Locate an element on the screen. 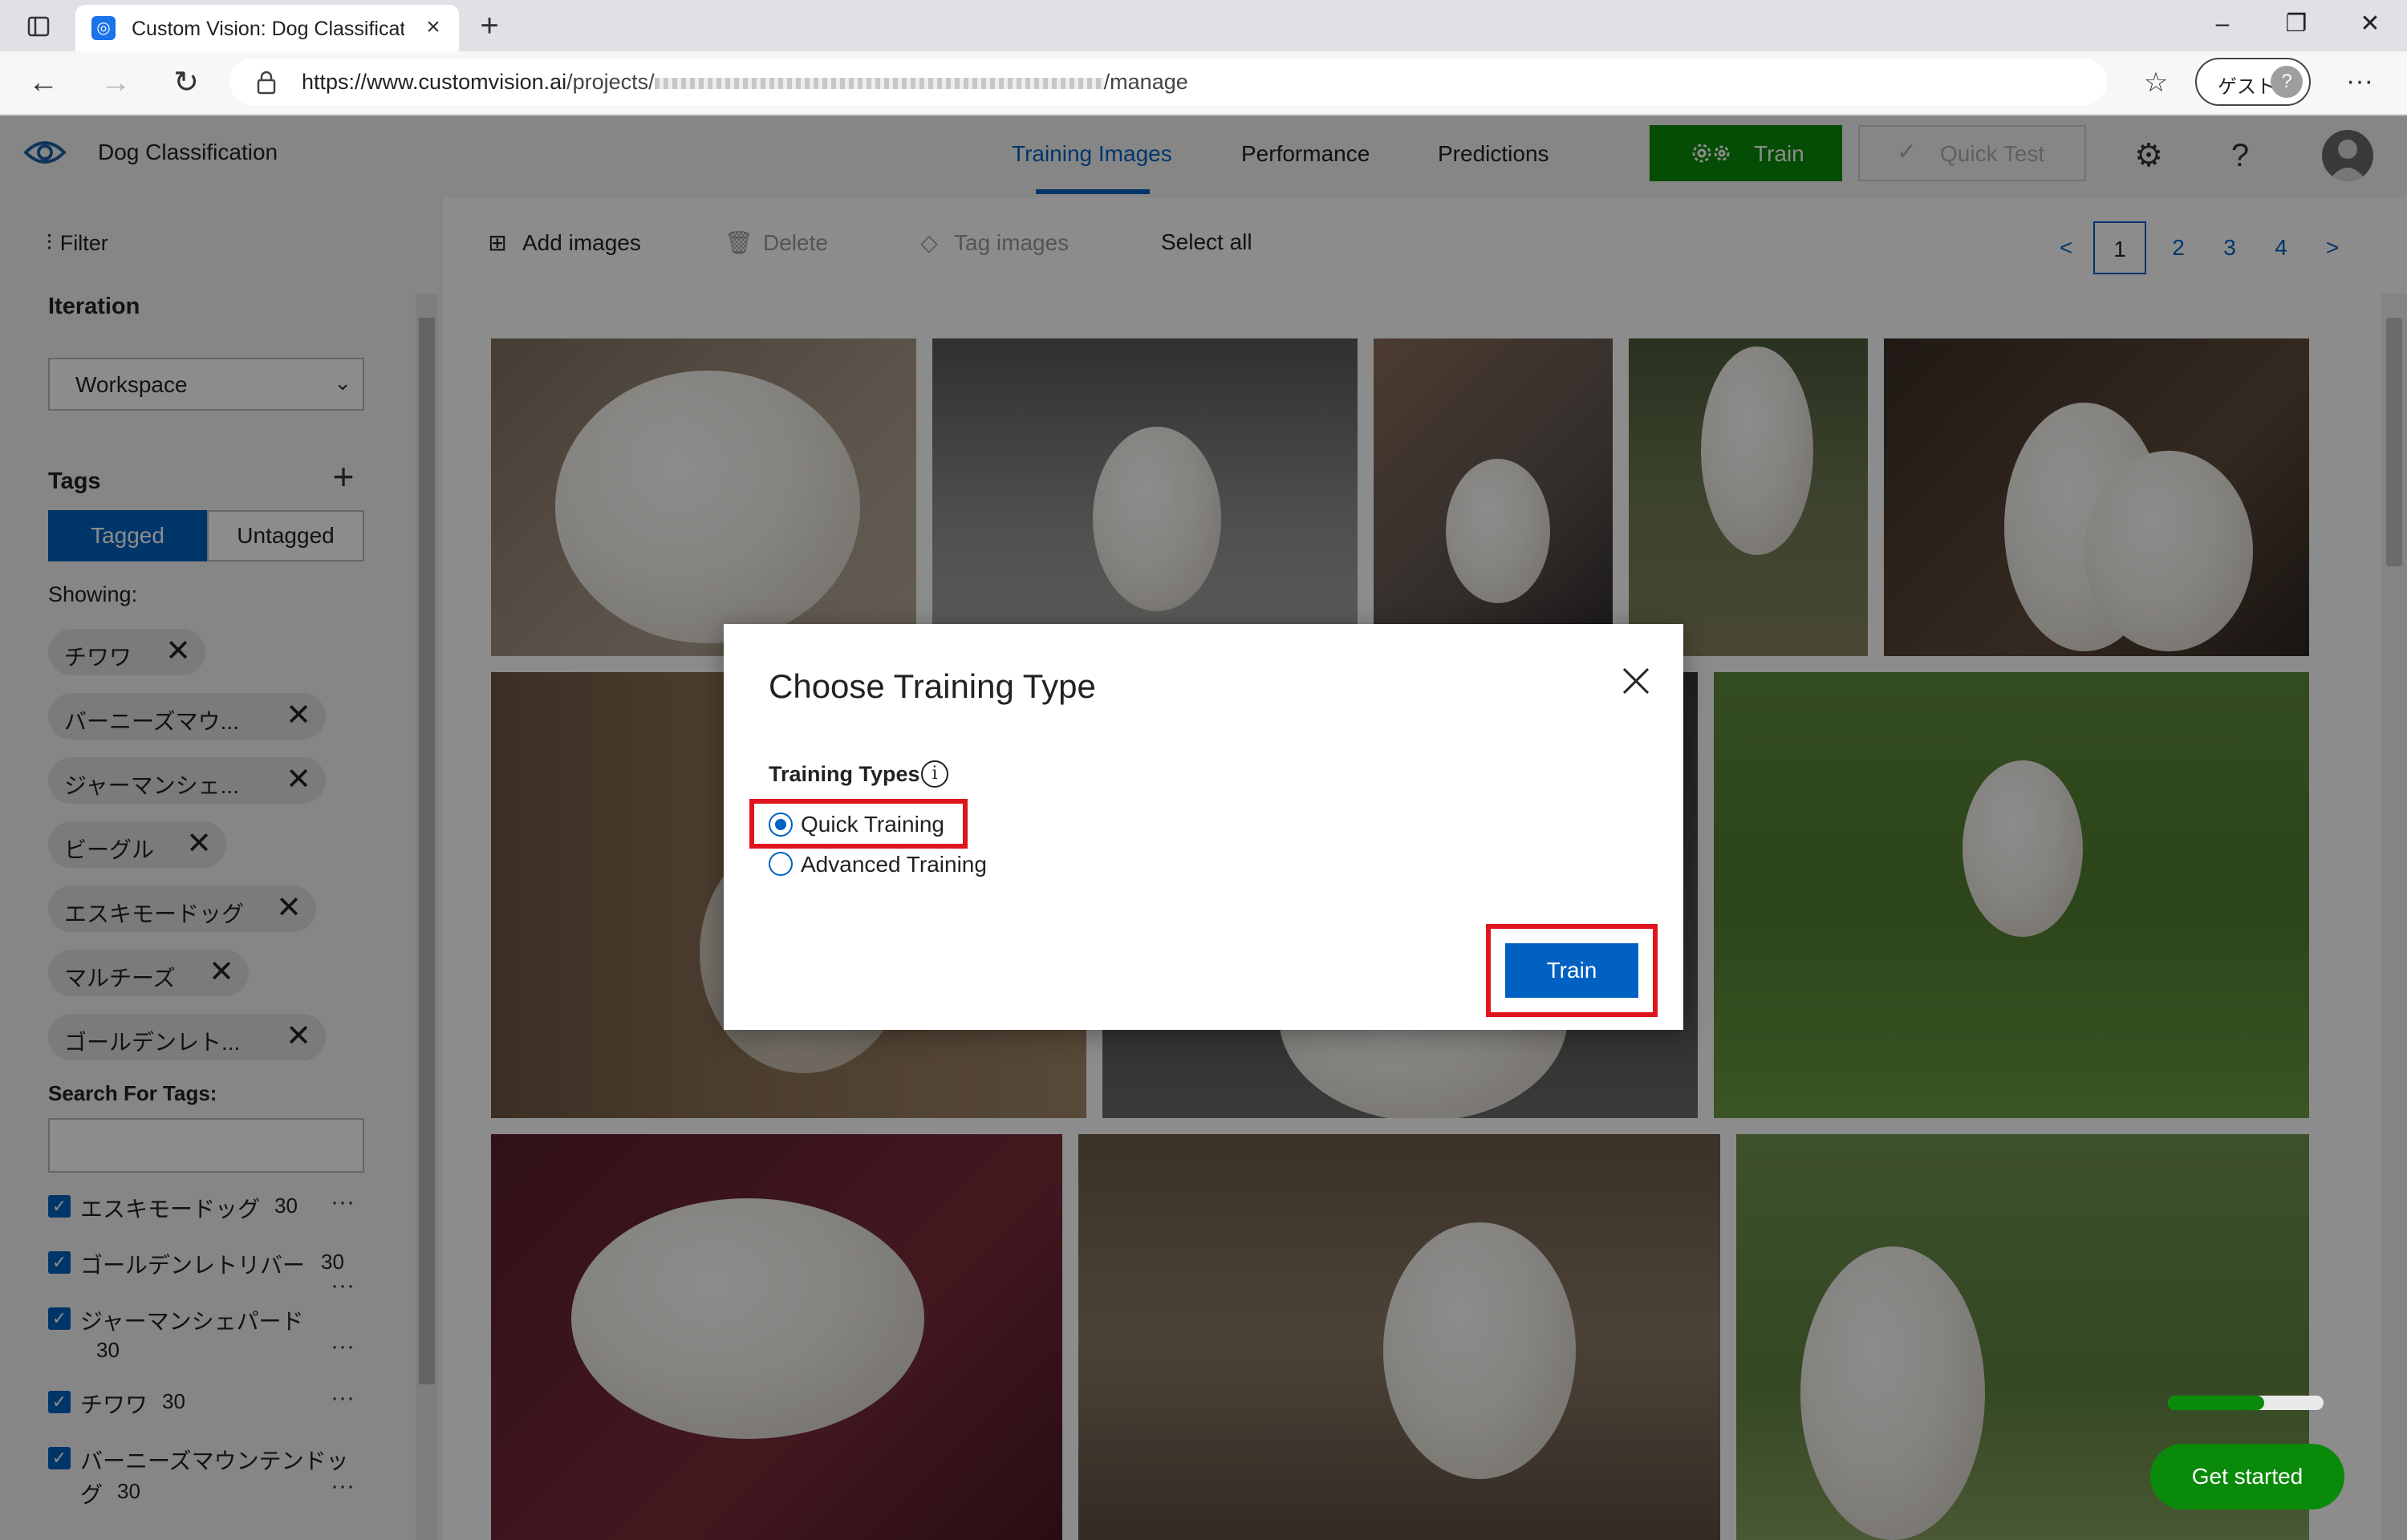  tab-title: Custom Vision: Dog Classificatio is located at coordinates (268, 29).